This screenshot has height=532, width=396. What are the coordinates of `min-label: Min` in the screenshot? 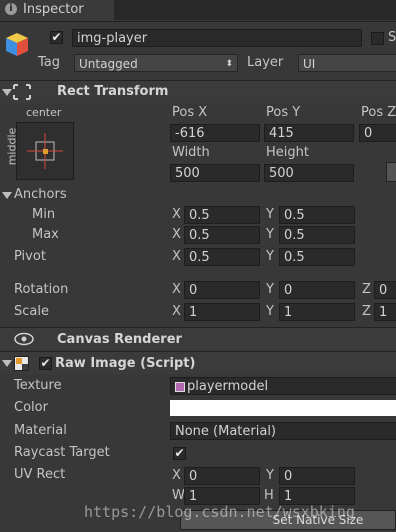 It's located at (44, 214).